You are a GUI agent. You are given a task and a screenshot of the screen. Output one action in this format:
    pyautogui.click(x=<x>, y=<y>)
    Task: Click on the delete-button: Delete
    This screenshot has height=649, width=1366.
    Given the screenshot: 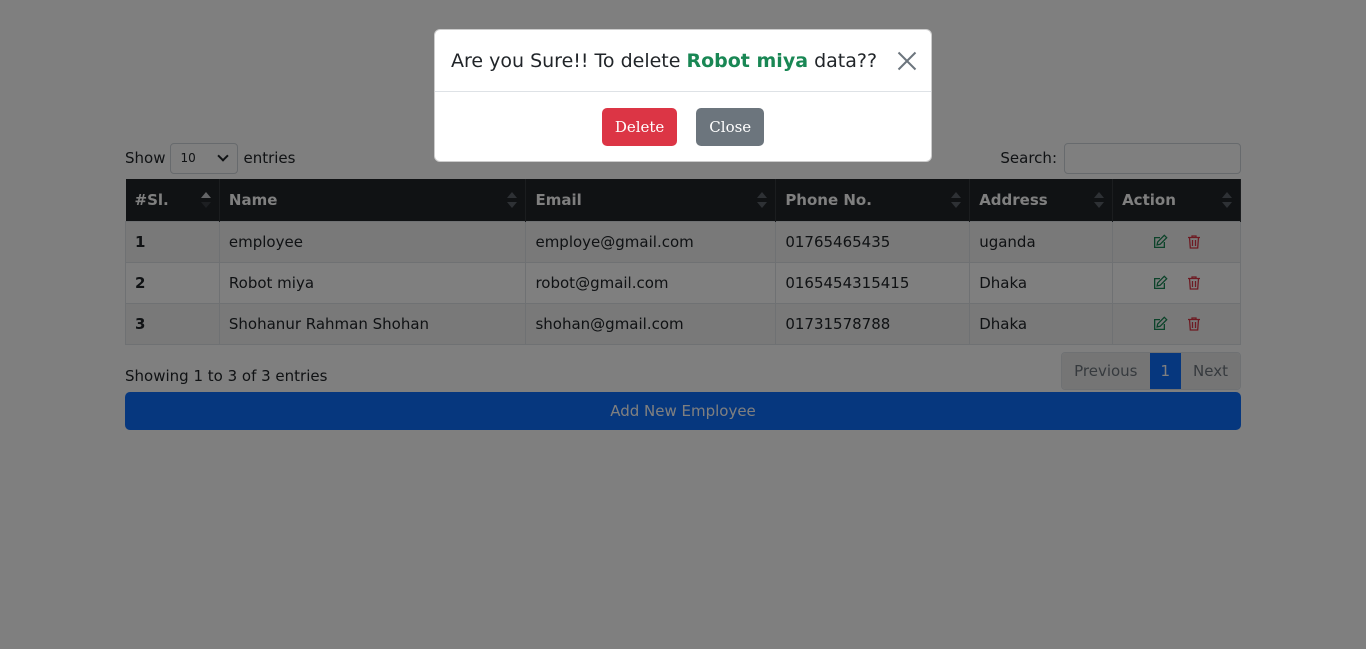 What is the action you would take?
    pyautogui.click(x=639, y=127)
    